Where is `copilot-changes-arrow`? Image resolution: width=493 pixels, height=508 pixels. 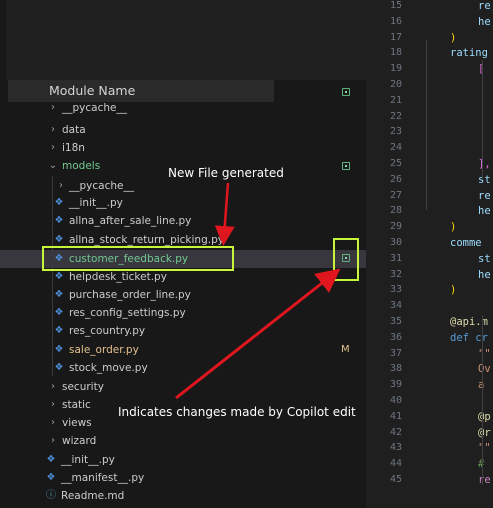 copilot-changes-arrow is located at coordinates (258, 334).